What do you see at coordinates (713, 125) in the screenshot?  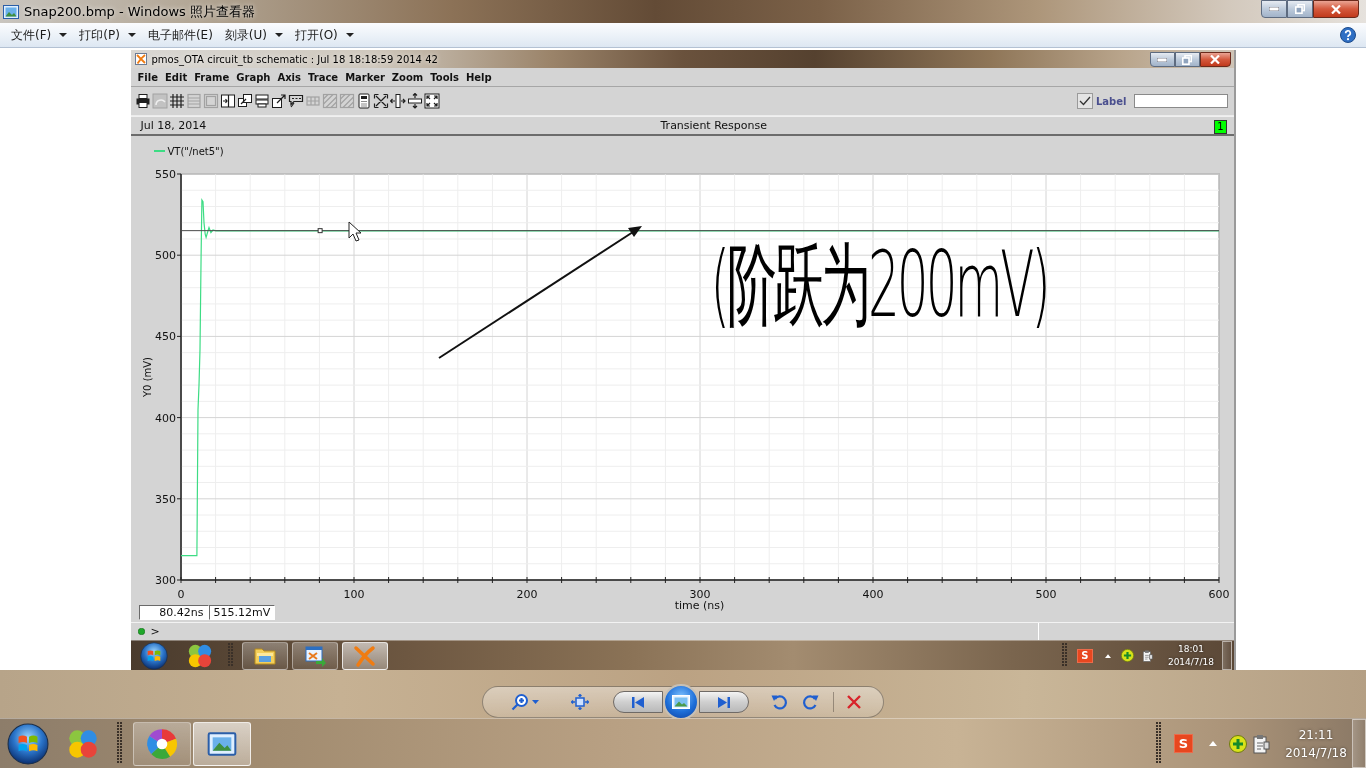 I see `chart-title: Transient Response` at bounding box center [713, 125].